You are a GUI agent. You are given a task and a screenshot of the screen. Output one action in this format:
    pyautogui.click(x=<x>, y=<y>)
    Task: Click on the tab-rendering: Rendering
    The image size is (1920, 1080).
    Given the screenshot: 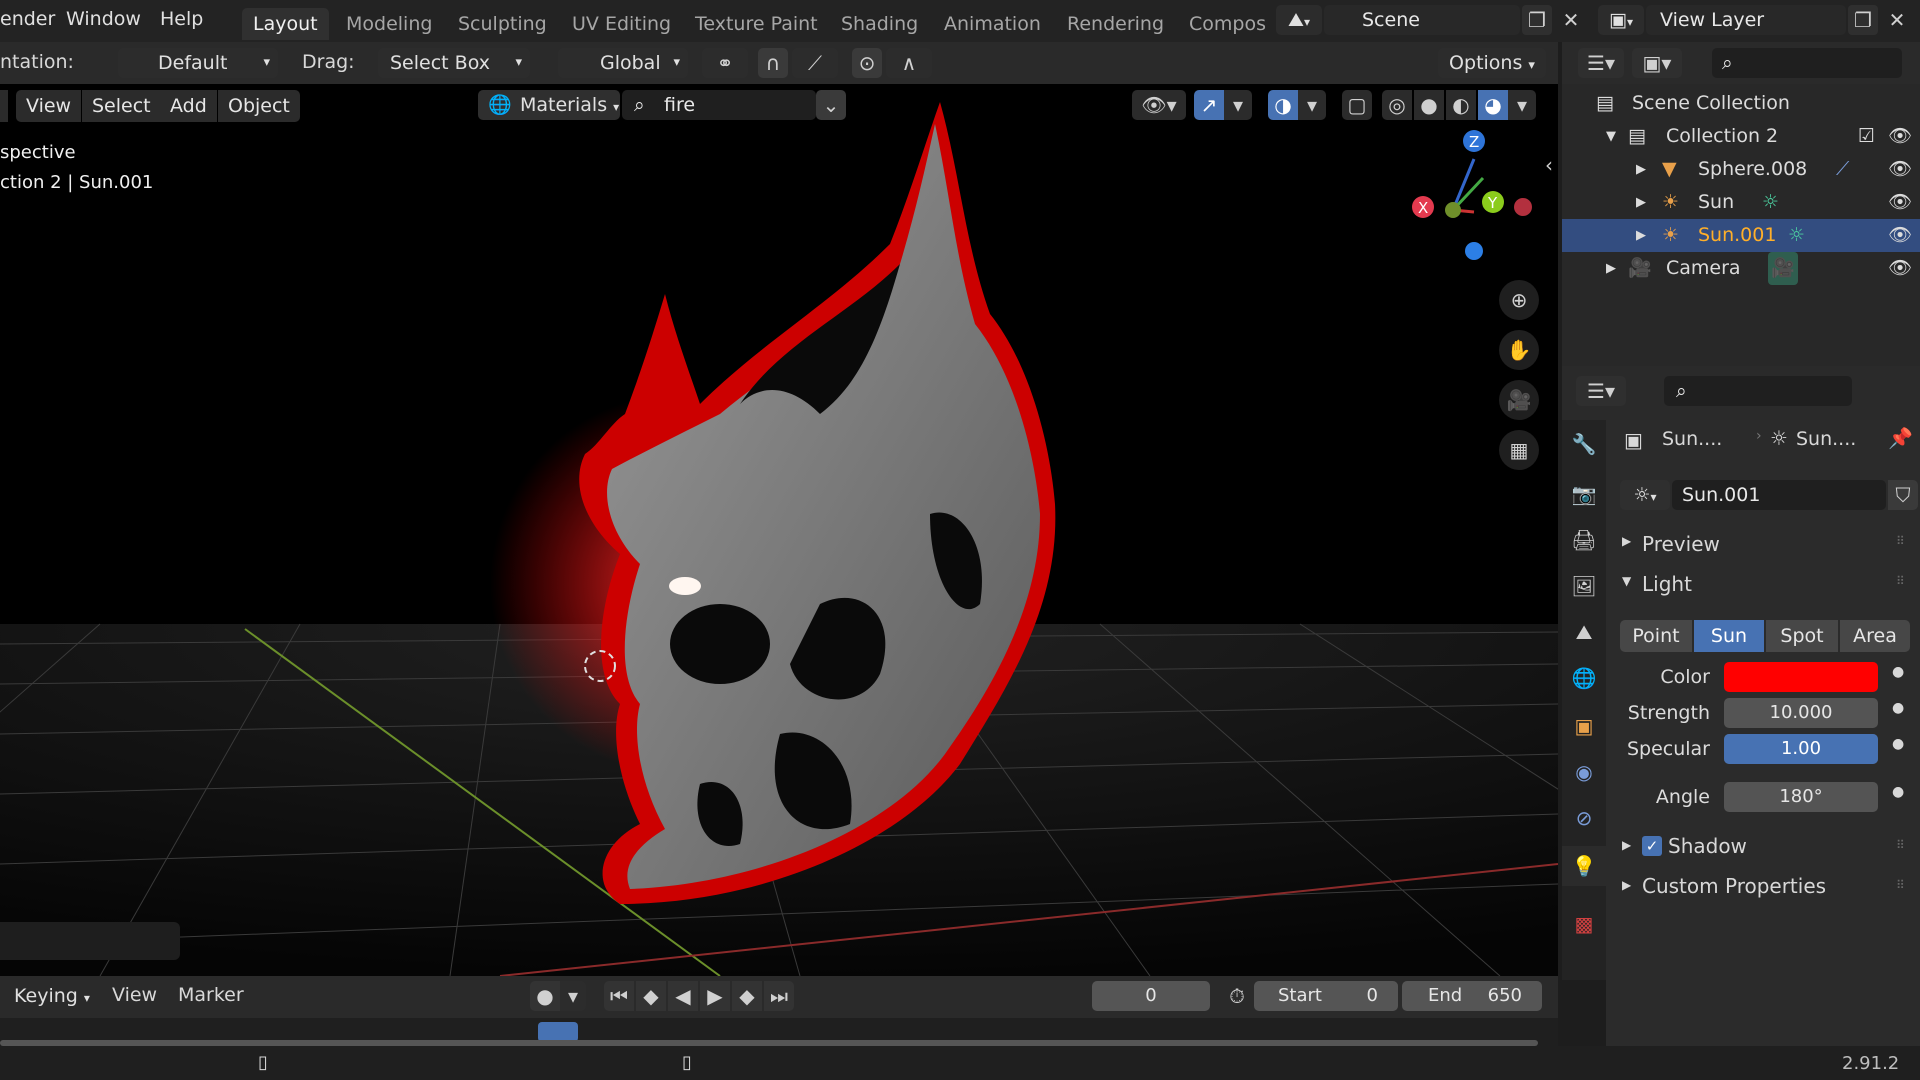 What is the action you would take?
    pyautogui.click(x=1115, y=24)
    